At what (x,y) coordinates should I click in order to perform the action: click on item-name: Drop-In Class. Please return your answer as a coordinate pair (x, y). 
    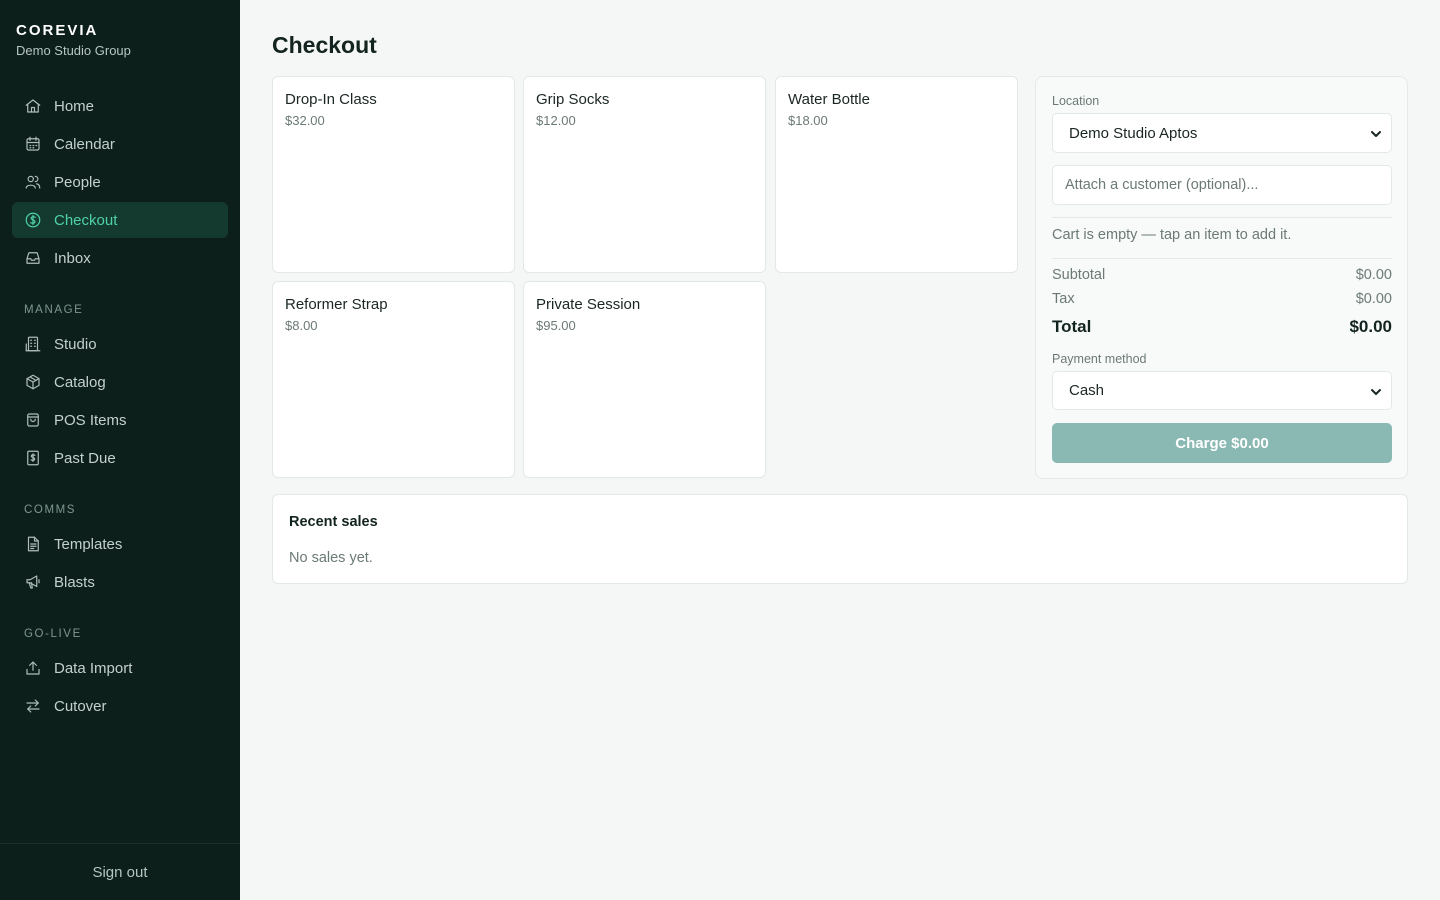
    Looking at the image, I should click on (331, 99).